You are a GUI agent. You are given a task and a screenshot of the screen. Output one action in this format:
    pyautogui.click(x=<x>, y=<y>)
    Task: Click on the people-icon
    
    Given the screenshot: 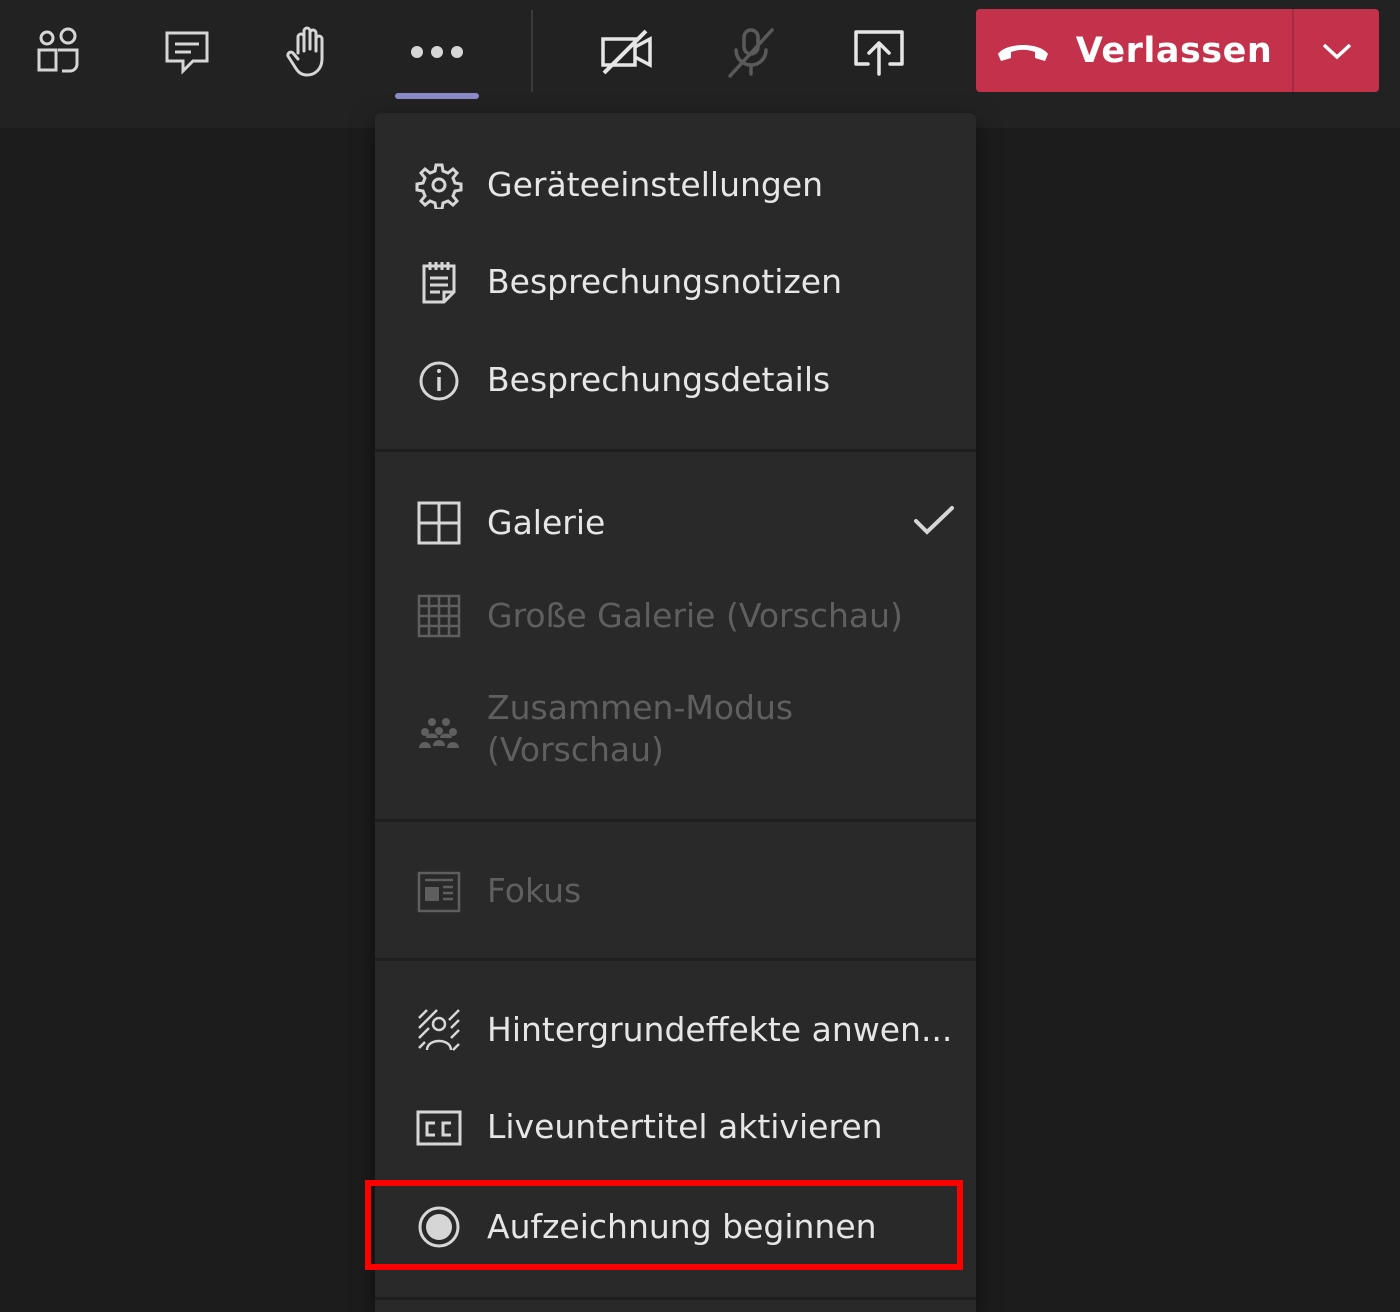 What is the action you would take?
    pyautogui.click(x=58, y=50)
    